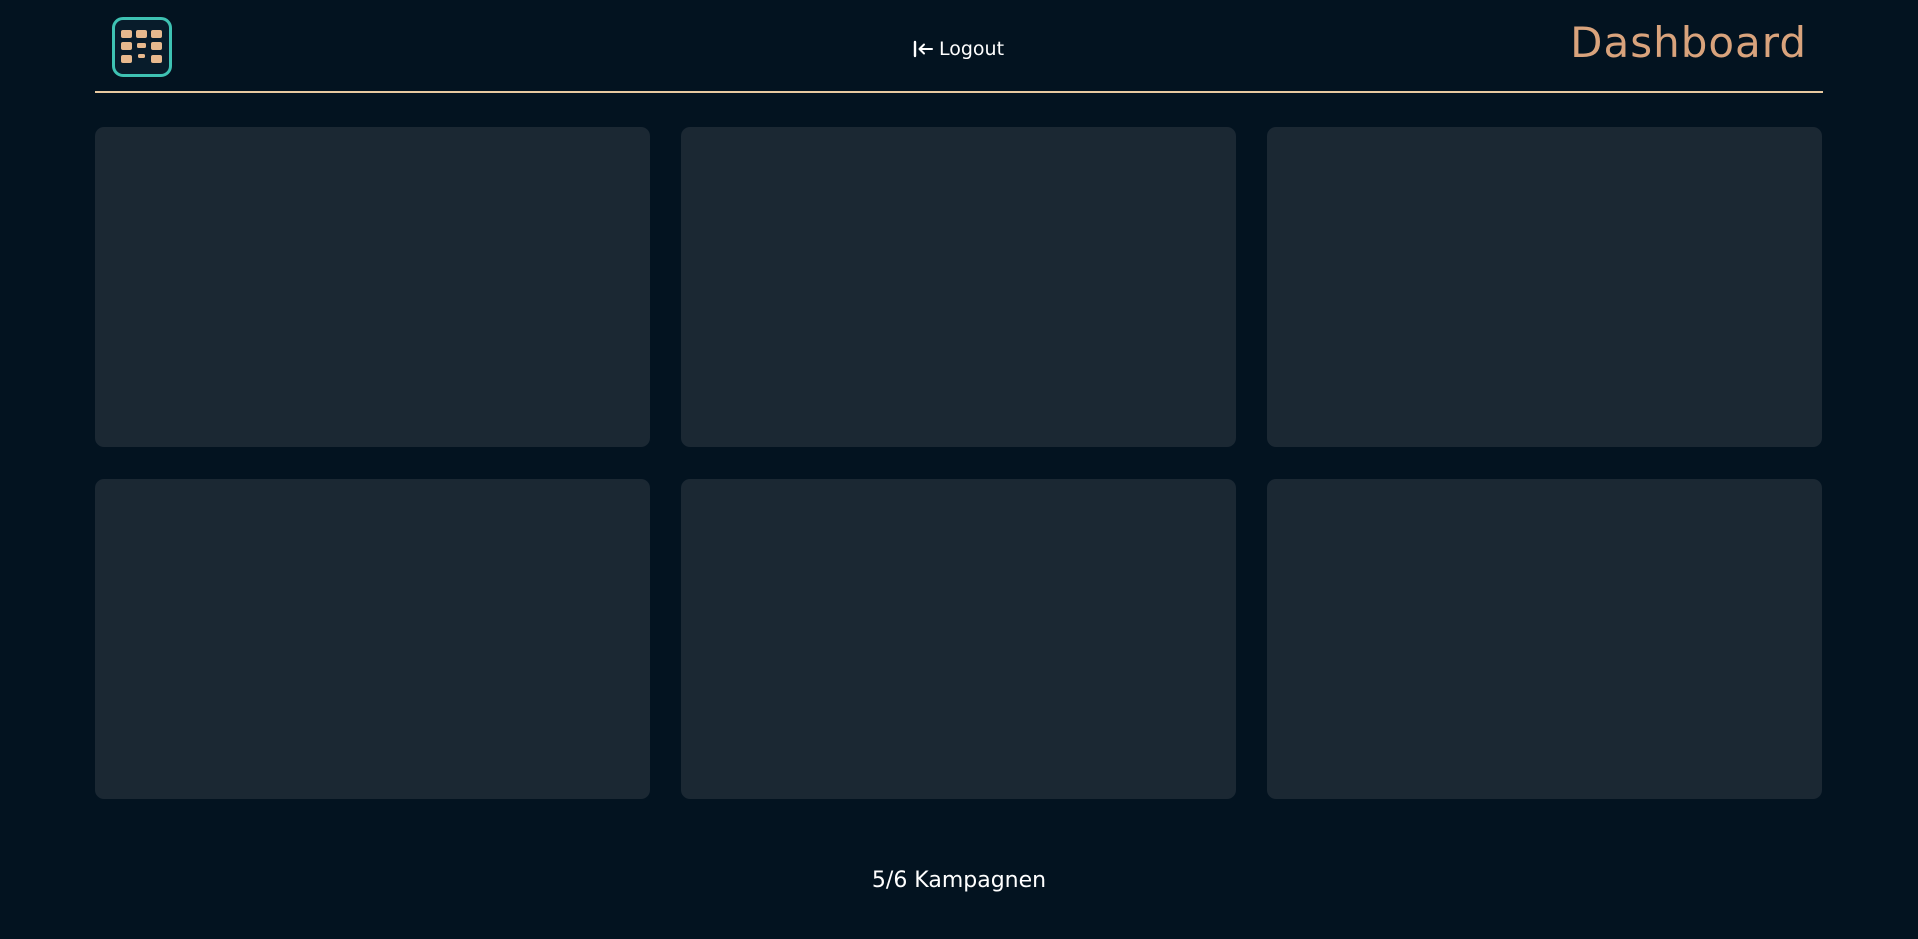 The image size is (1918, 939). I want to click on page-title: Dashboard, so click(1688, 42).